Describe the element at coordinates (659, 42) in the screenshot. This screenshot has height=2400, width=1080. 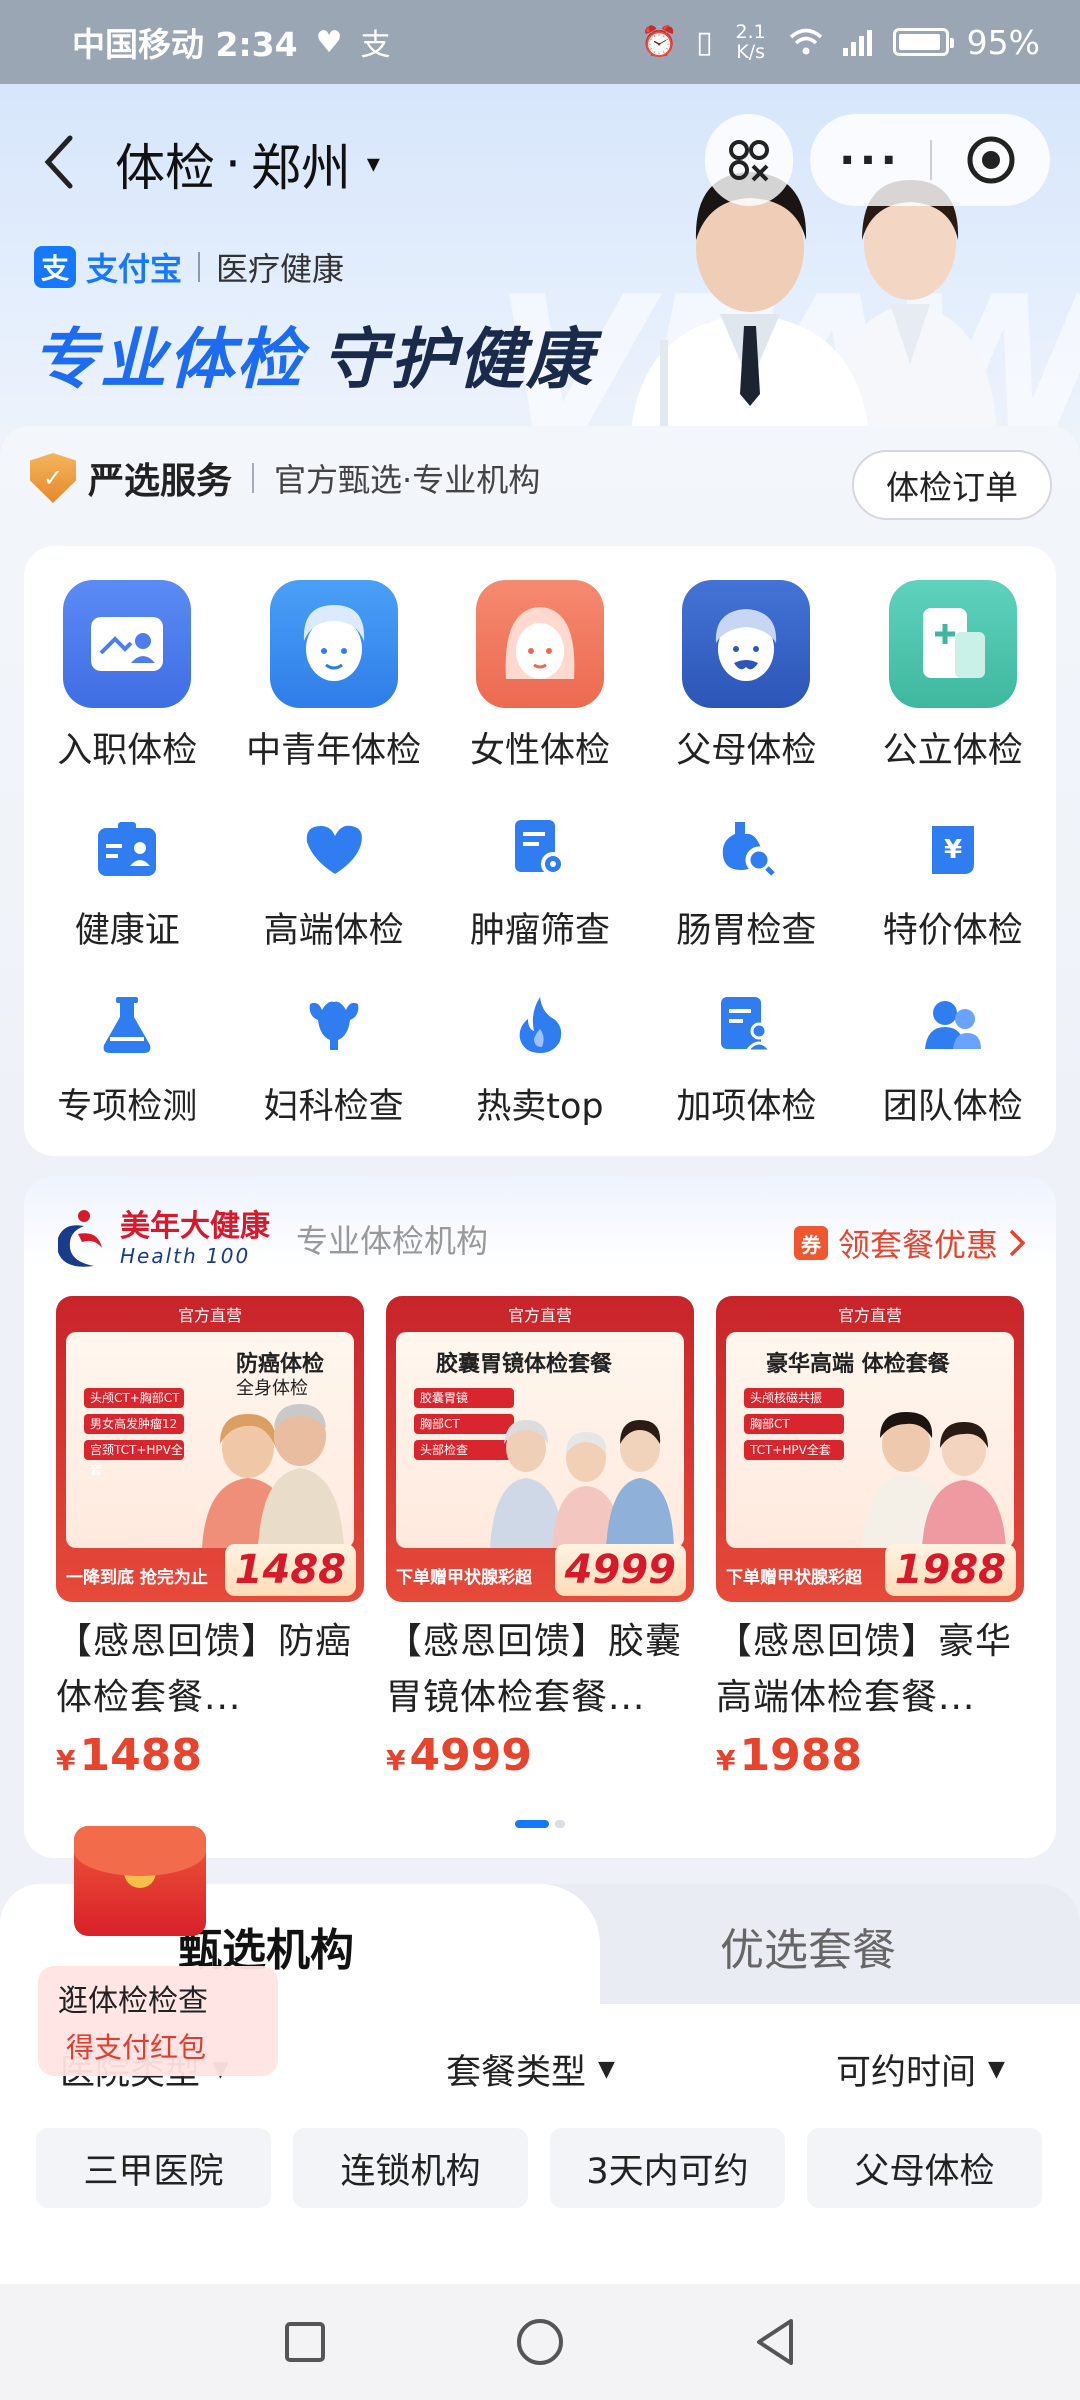
I see `alarm-icon: ⏰` at that location.